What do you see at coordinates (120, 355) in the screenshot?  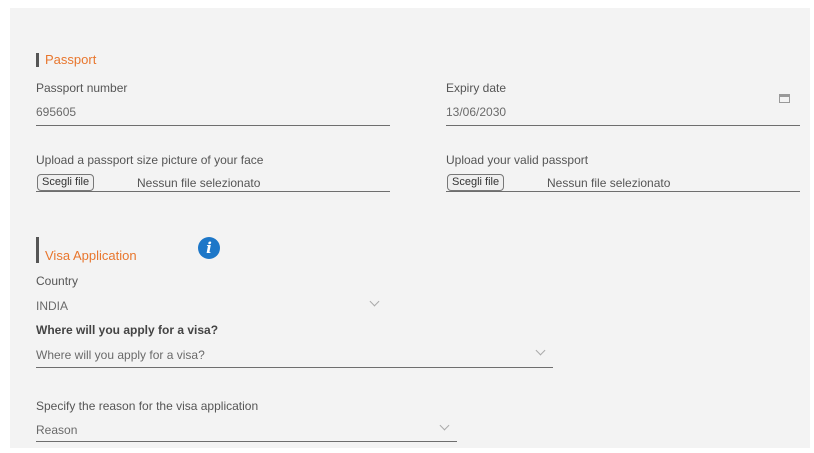 I see `apply-location-select: Where will you apply for a visa?` at bounding box center [120, 355].